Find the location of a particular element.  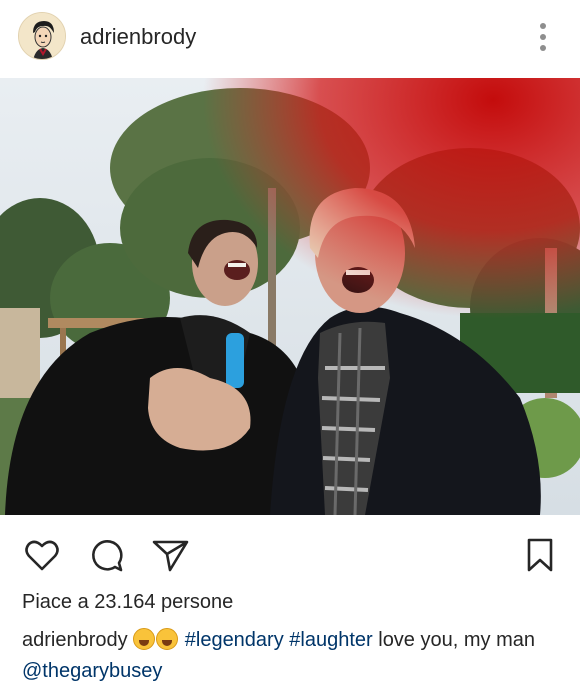

mention-link: @thegarybusey is located at coordinates (92, 671).